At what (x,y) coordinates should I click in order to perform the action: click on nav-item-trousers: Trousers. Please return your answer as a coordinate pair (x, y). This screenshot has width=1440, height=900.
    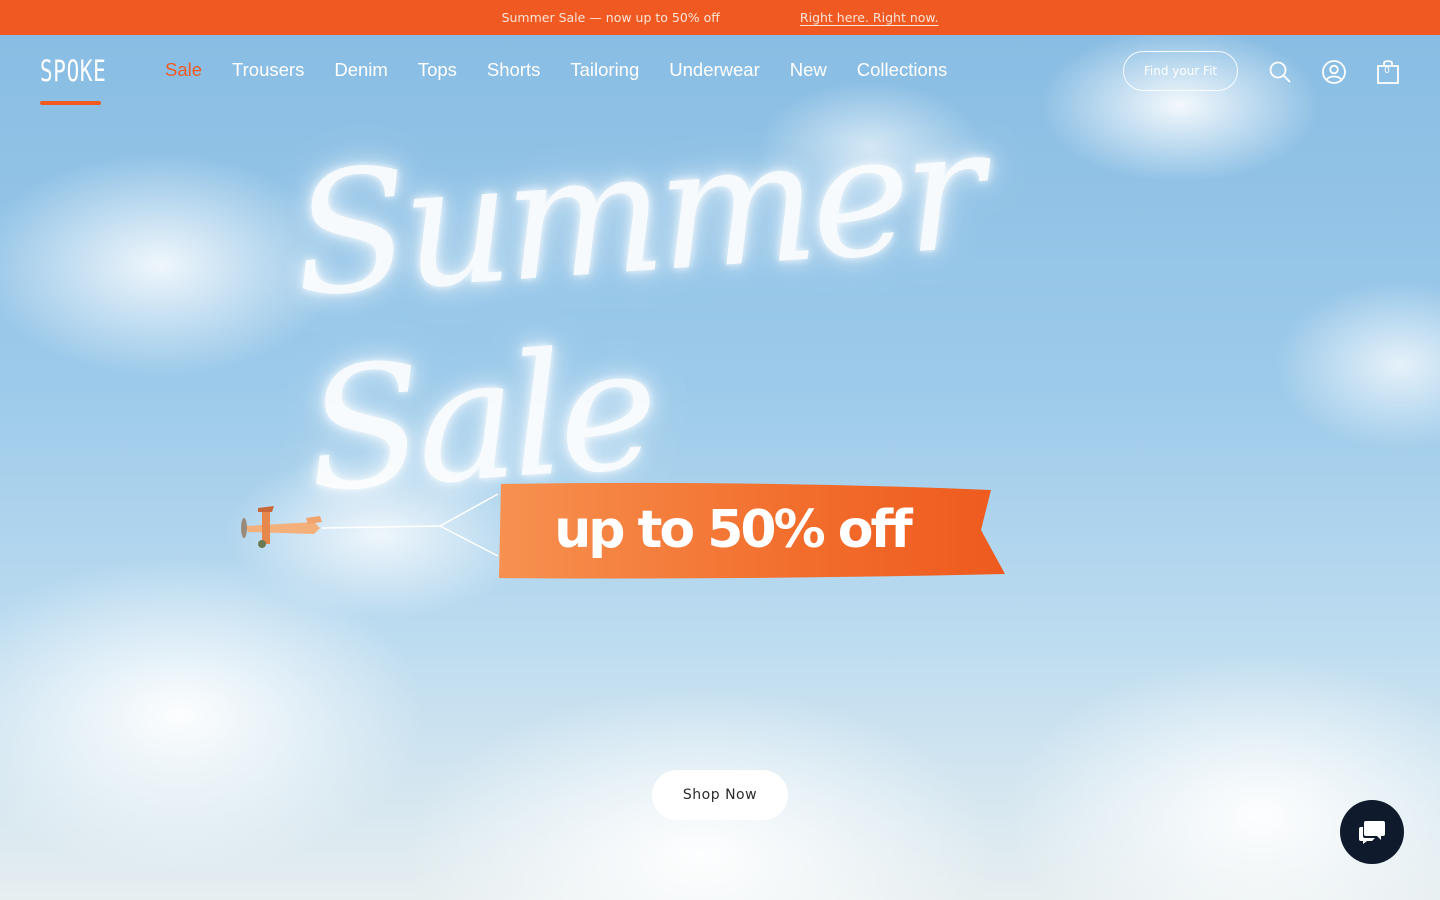
    Looking at the image, I should click on (268, 70).